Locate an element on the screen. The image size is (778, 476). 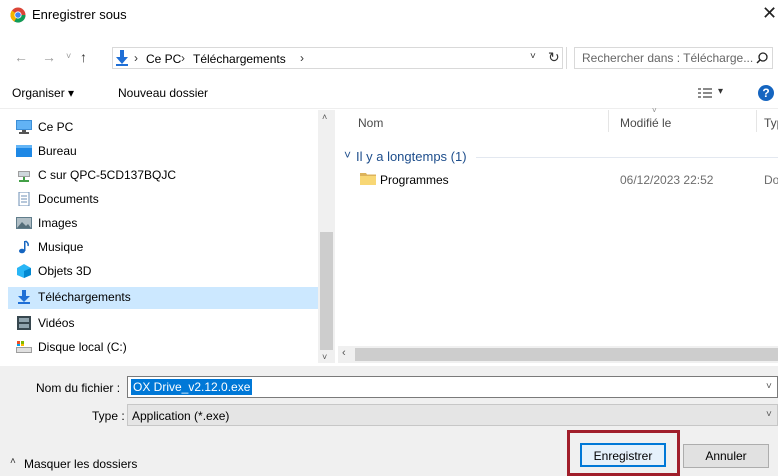
breadcrumb-root: Ce PC is located at coordinates (163, 59).